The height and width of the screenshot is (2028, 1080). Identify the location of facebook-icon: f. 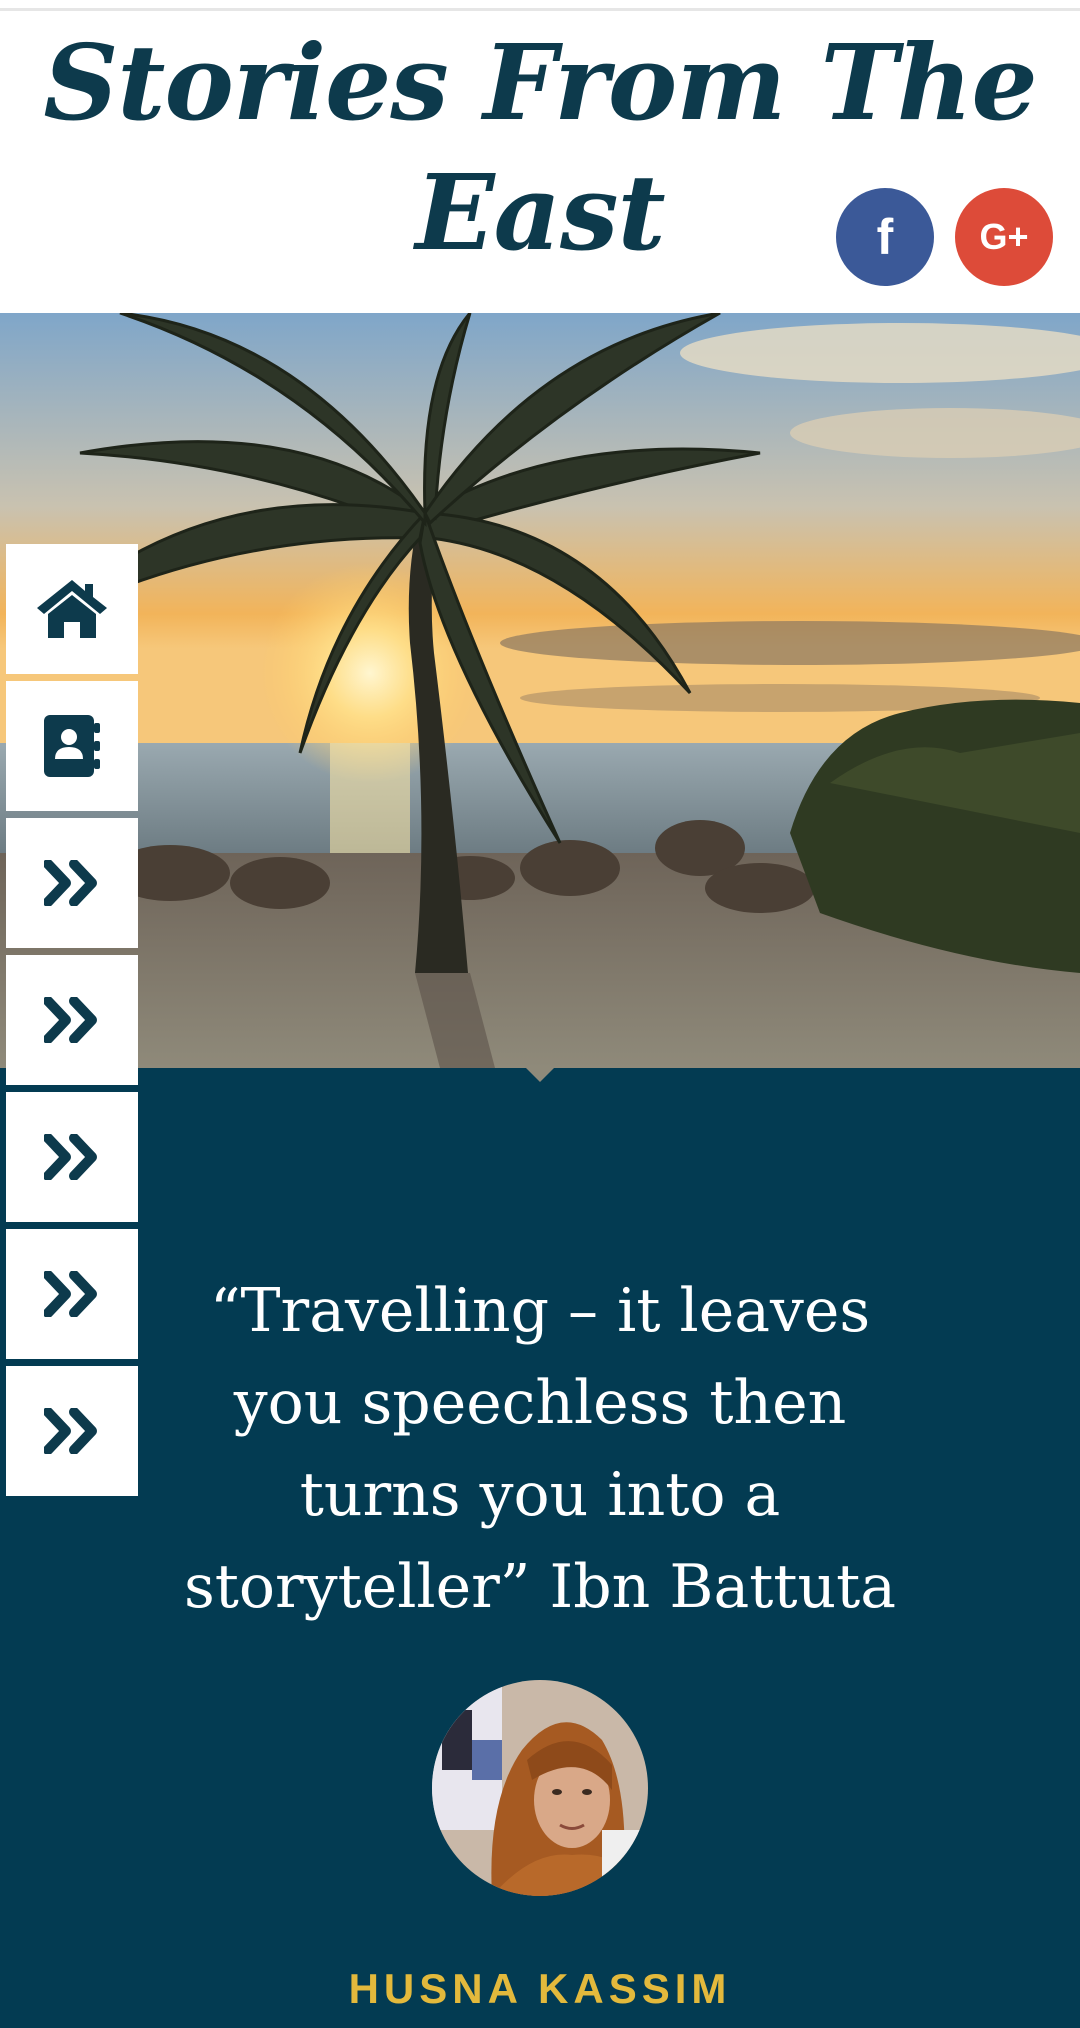
(885, 237).